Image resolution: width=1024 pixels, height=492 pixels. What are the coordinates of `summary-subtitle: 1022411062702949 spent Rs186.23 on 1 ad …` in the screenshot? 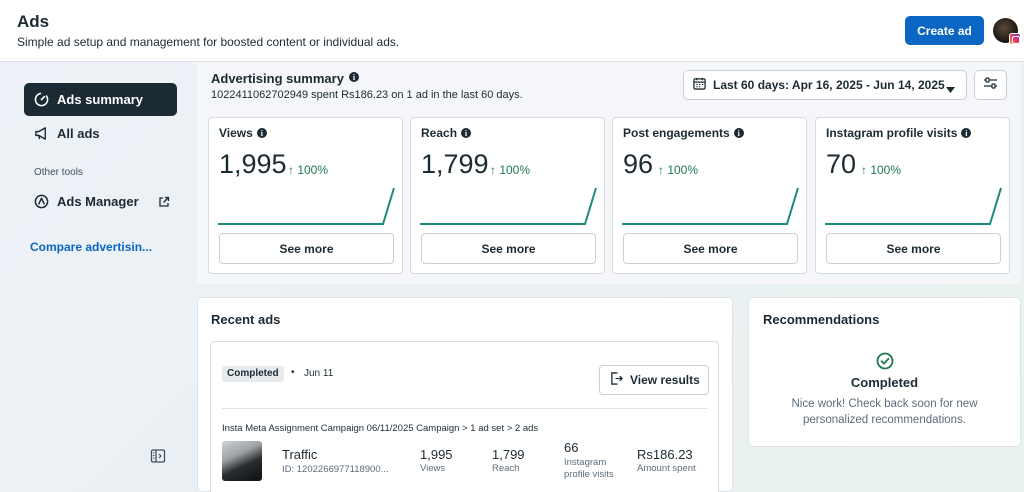 It's located at (367, 95).